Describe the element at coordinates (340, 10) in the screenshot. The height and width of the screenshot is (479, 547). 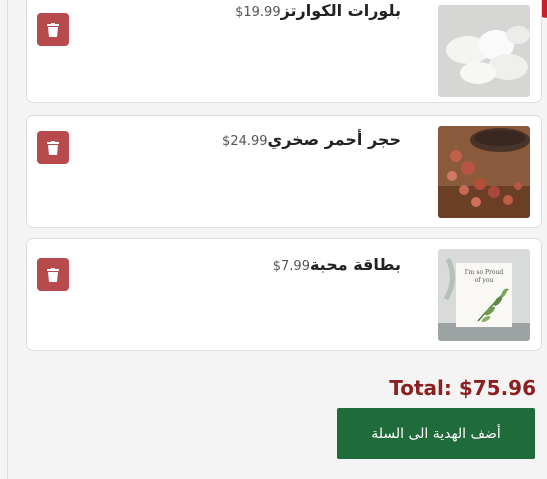
I see `item-name: بلورات الكوارتز` at that location.